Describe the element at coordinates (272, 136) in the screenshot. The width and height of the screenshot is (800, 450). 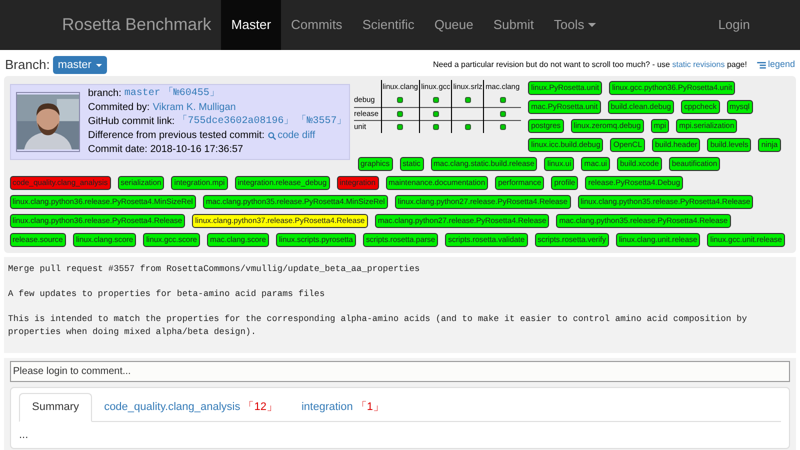
I see `search-icon` at that location.